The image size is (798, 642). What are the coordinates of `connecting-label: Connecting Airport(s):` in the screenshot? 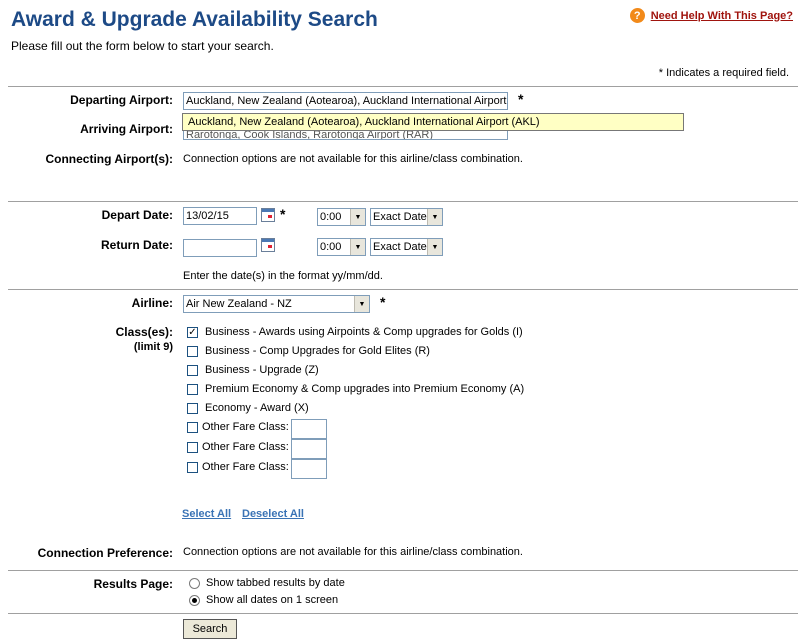 It's located at (109, 159).